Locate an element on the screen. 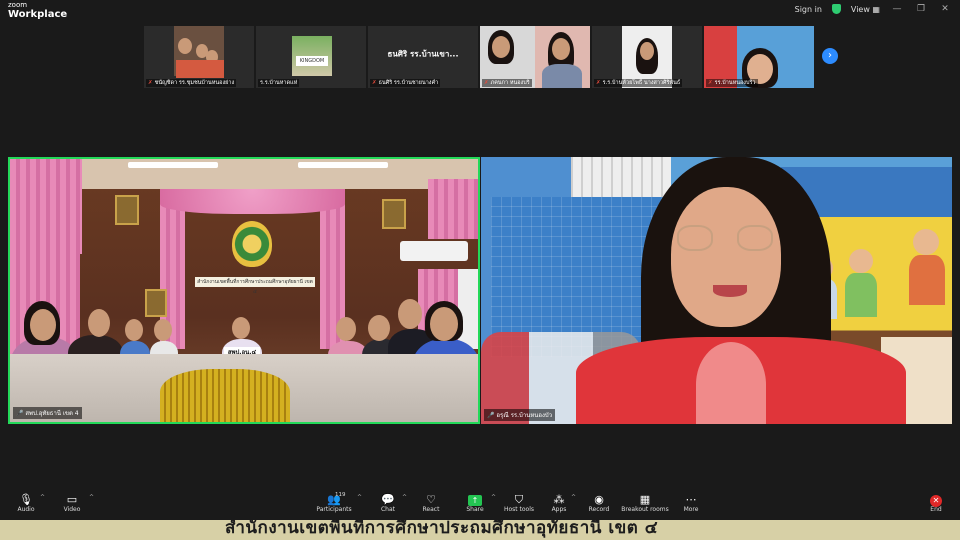  participant-thumbnail: ✗ ชนัญชิดา รร.ชุมชนบ้านหนองย่าง is located at coordinates (199, 57).